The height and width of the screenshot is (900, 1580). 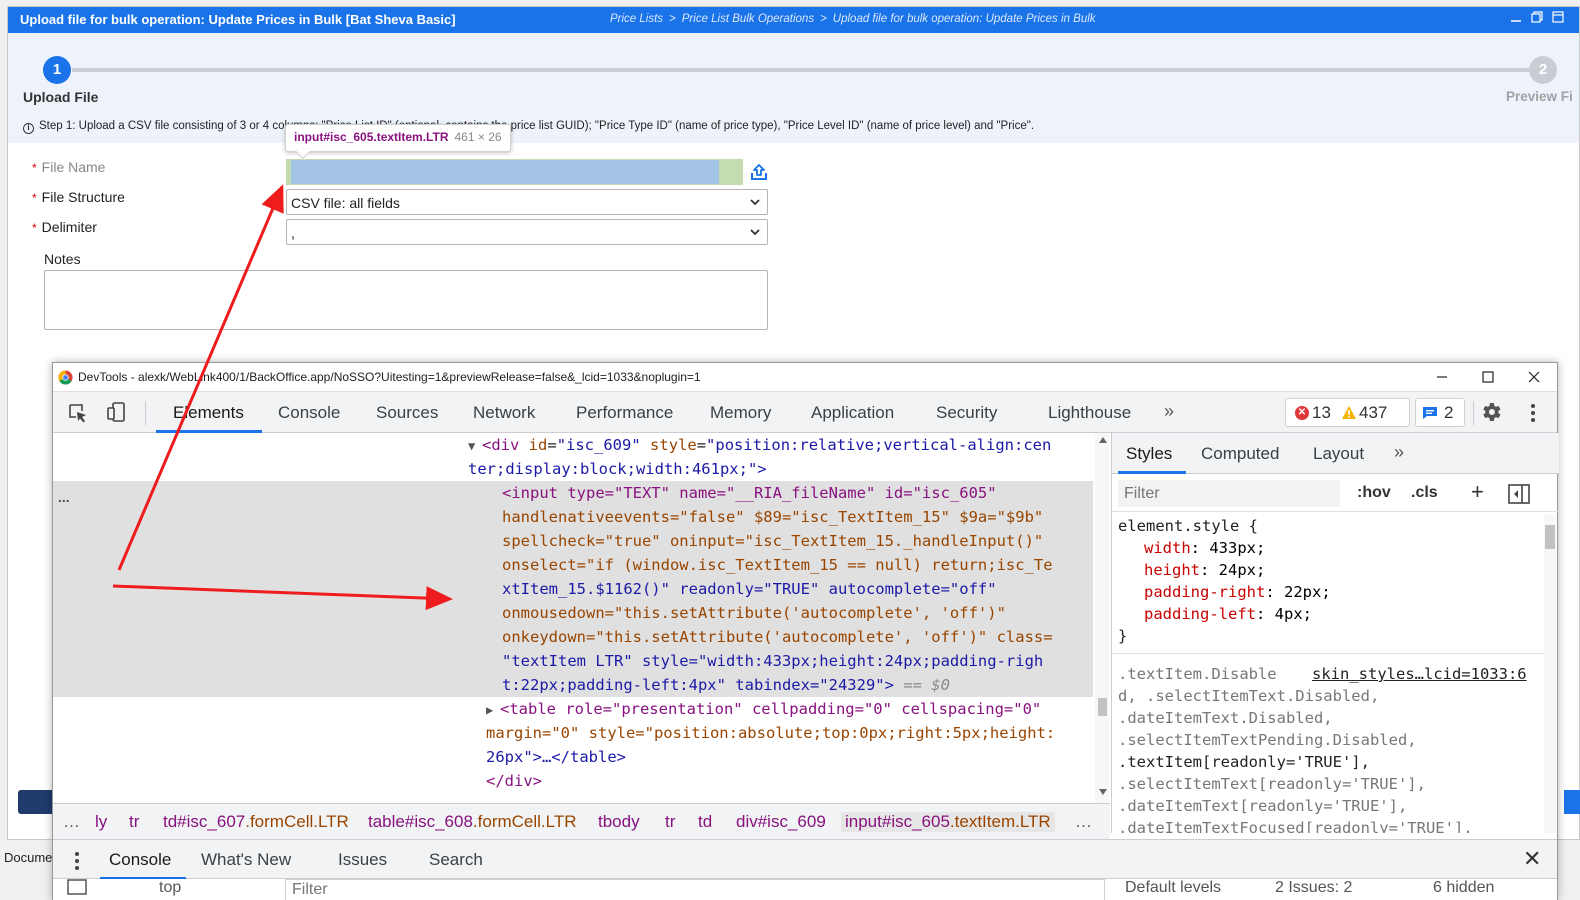 I want to click on tab-sources: Sources, so click(x=407, y=413).